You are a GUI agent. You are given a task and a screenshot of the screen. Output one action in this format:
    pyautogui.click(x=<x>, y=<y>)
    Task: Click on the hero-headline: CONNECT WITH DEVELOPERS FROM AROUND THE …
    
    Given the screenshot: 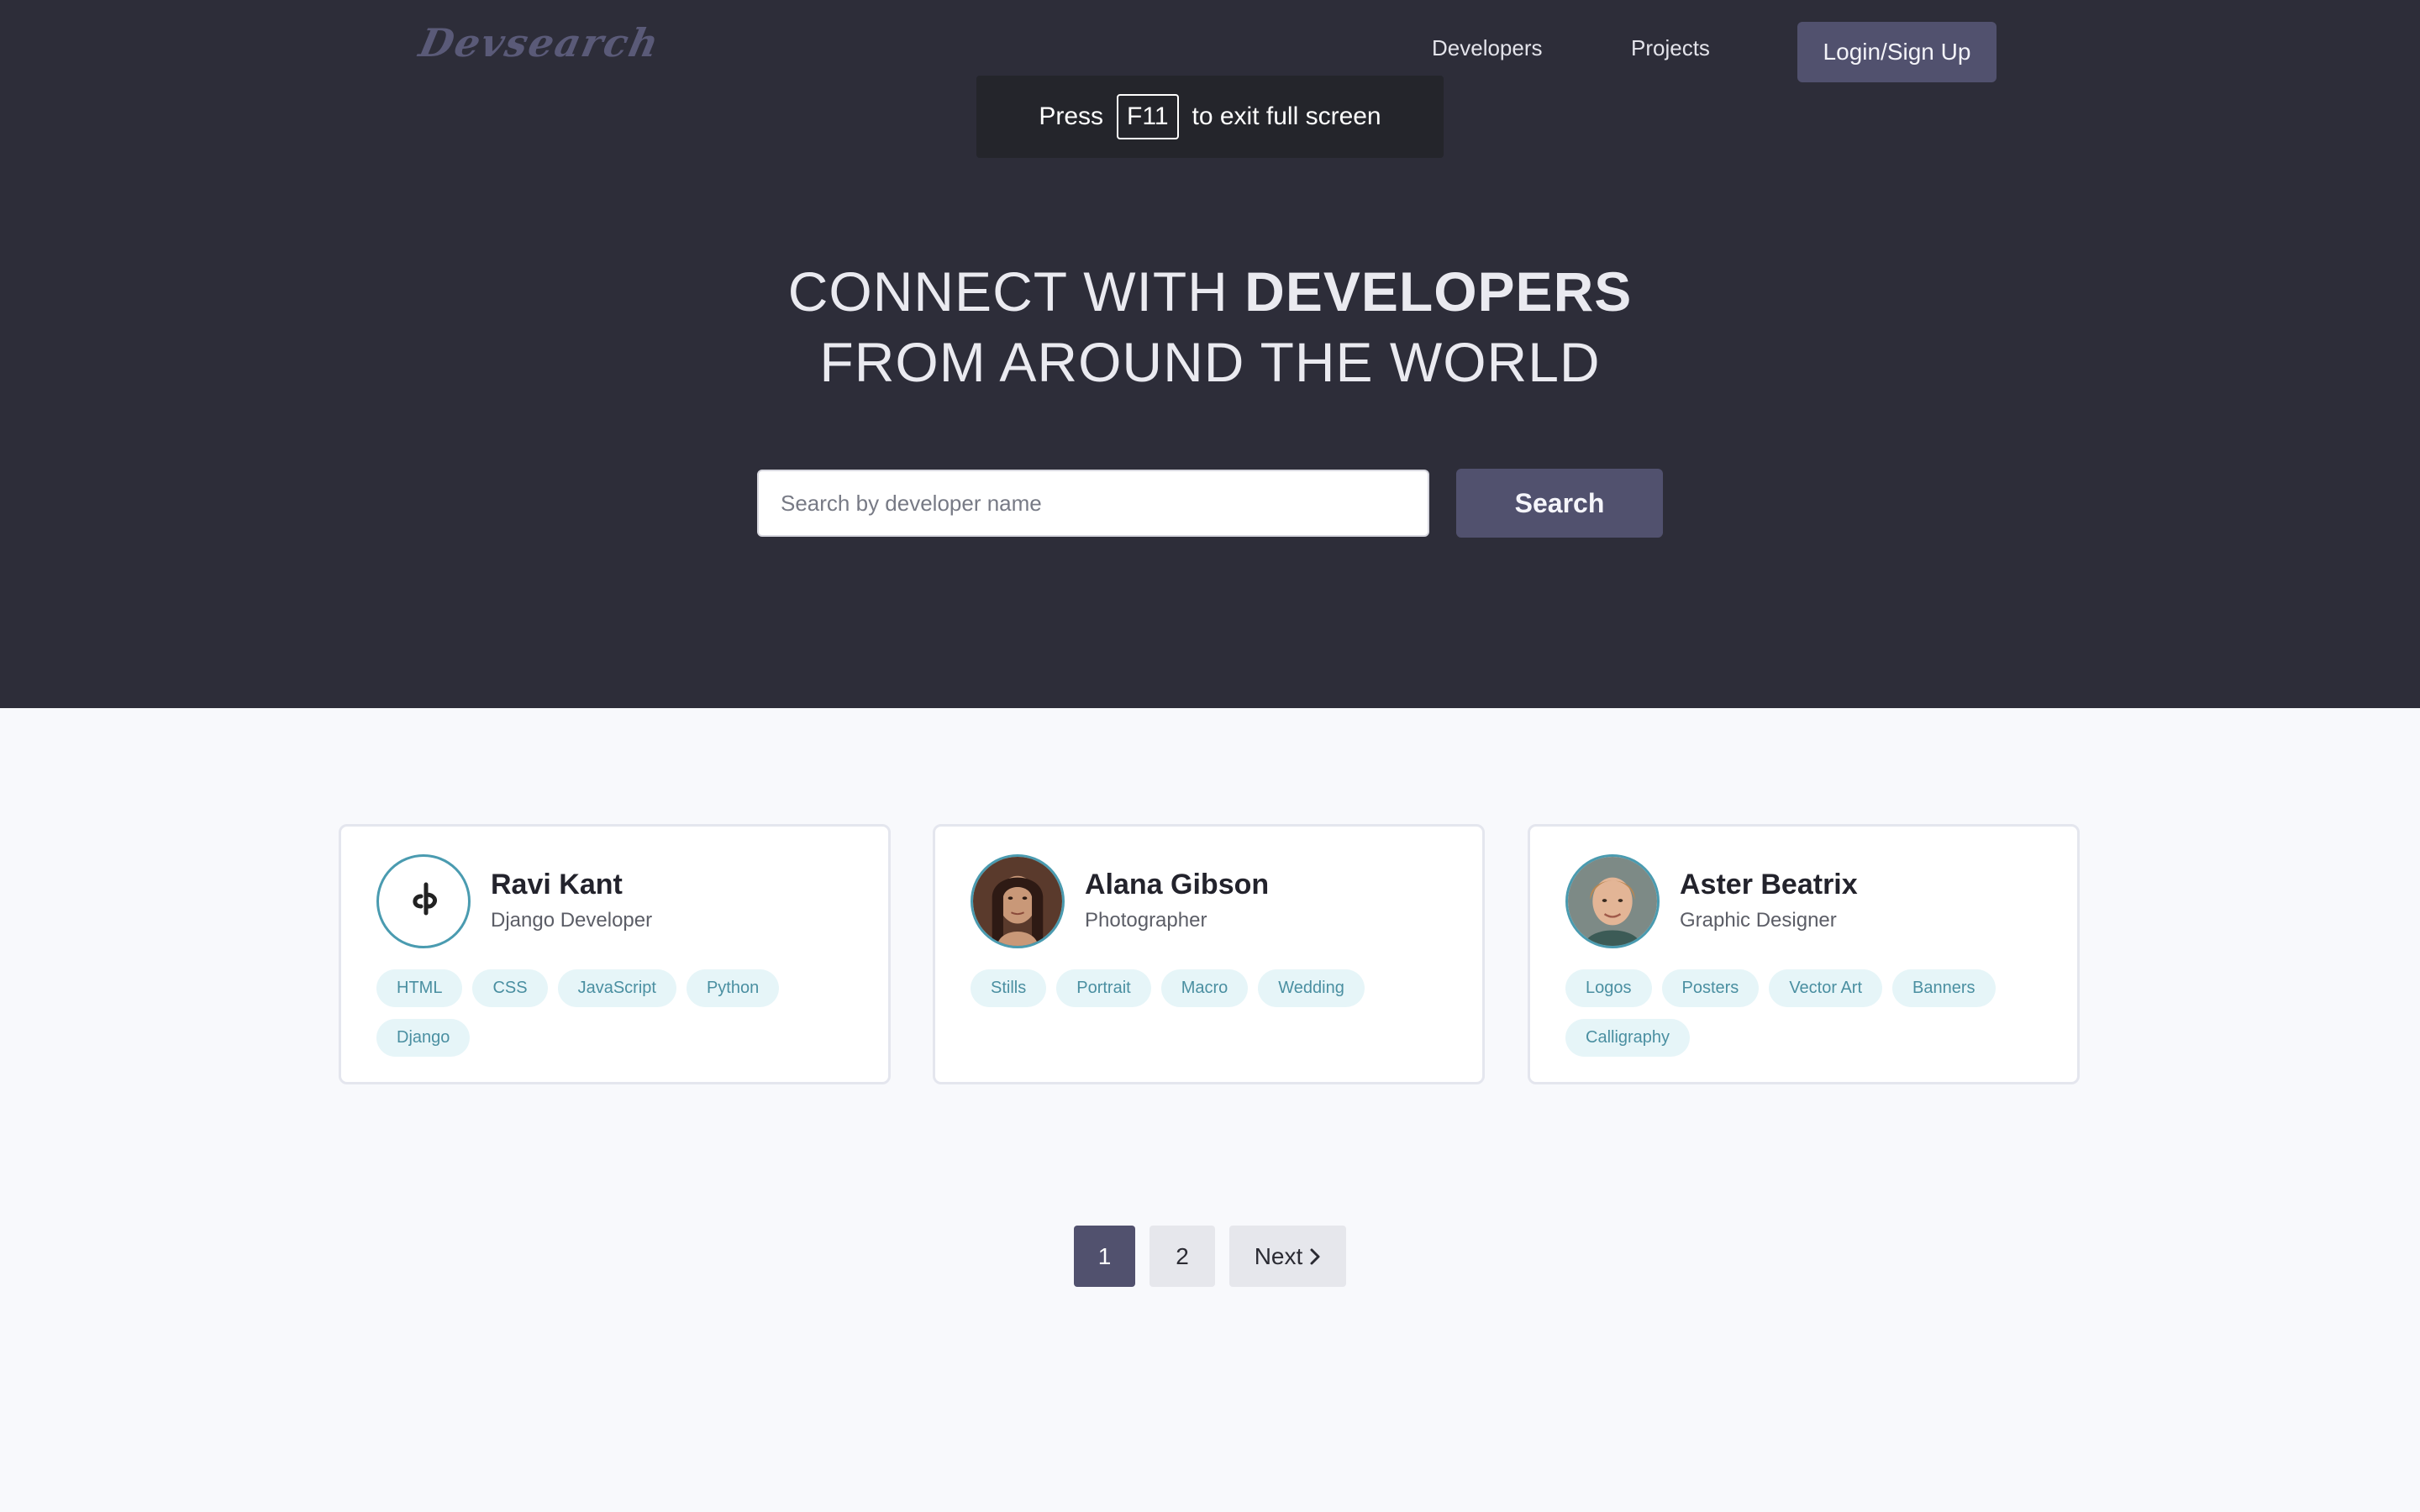 What is the action you would take?
    pyautogui.click(x=1210, y=326)
    